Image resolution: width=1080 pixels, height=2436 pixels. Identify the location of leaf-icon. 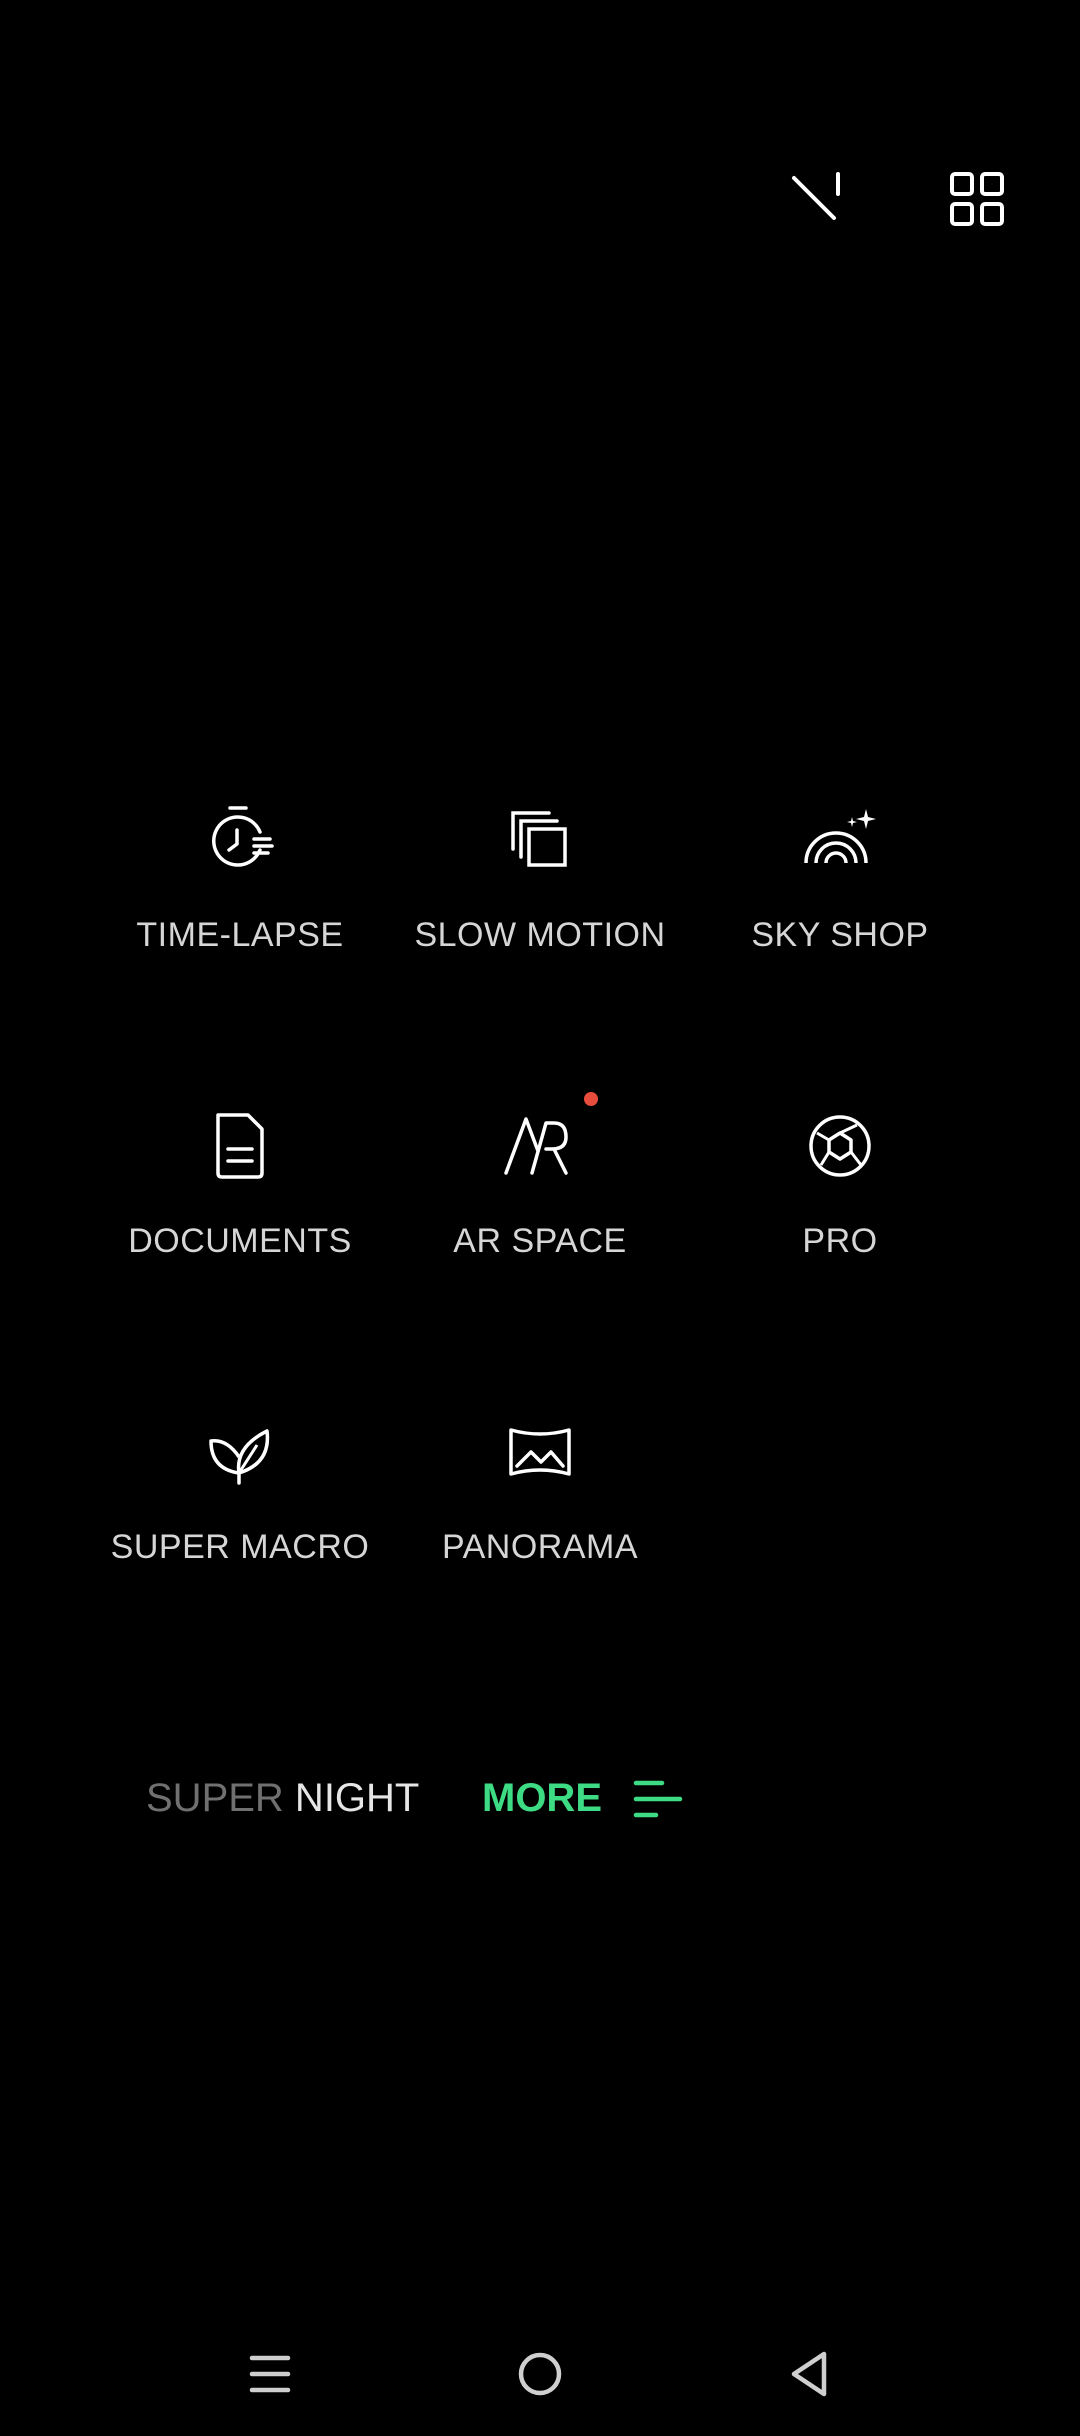
(240, 1452).